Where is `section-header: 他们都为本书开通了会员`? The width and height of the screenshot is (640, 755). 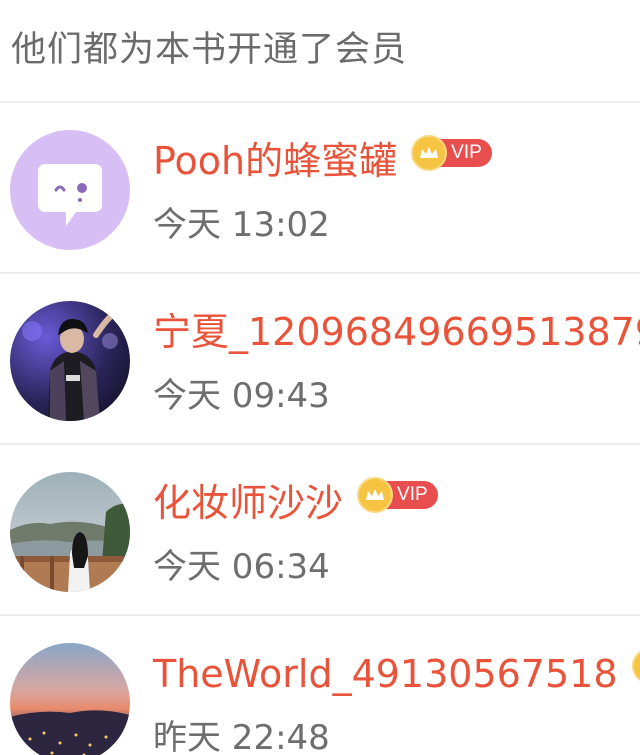 section-header: 他们都为本书开通了会员 is located at coordinates (320, 51).